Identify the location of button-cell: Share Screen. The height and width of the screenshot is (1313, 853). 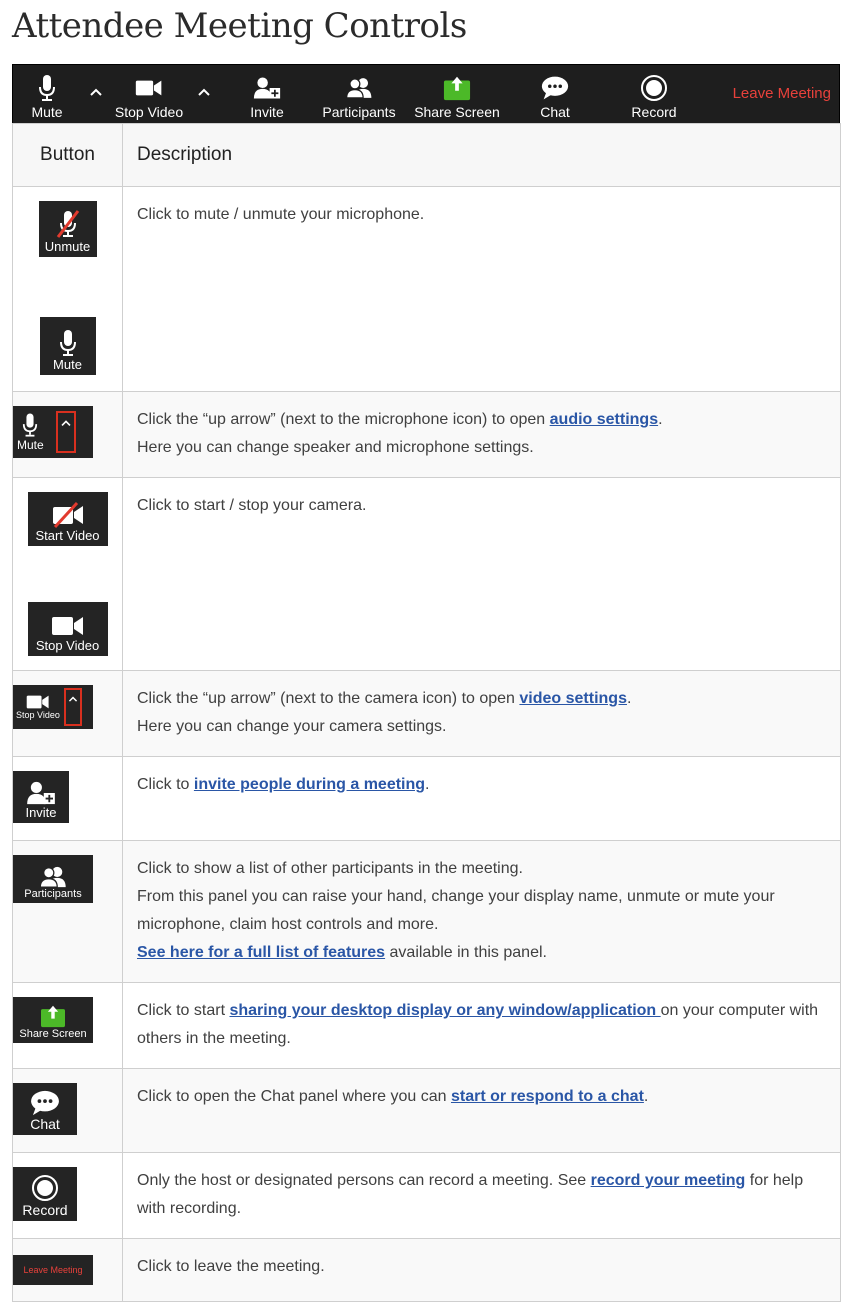
(67, 1025).